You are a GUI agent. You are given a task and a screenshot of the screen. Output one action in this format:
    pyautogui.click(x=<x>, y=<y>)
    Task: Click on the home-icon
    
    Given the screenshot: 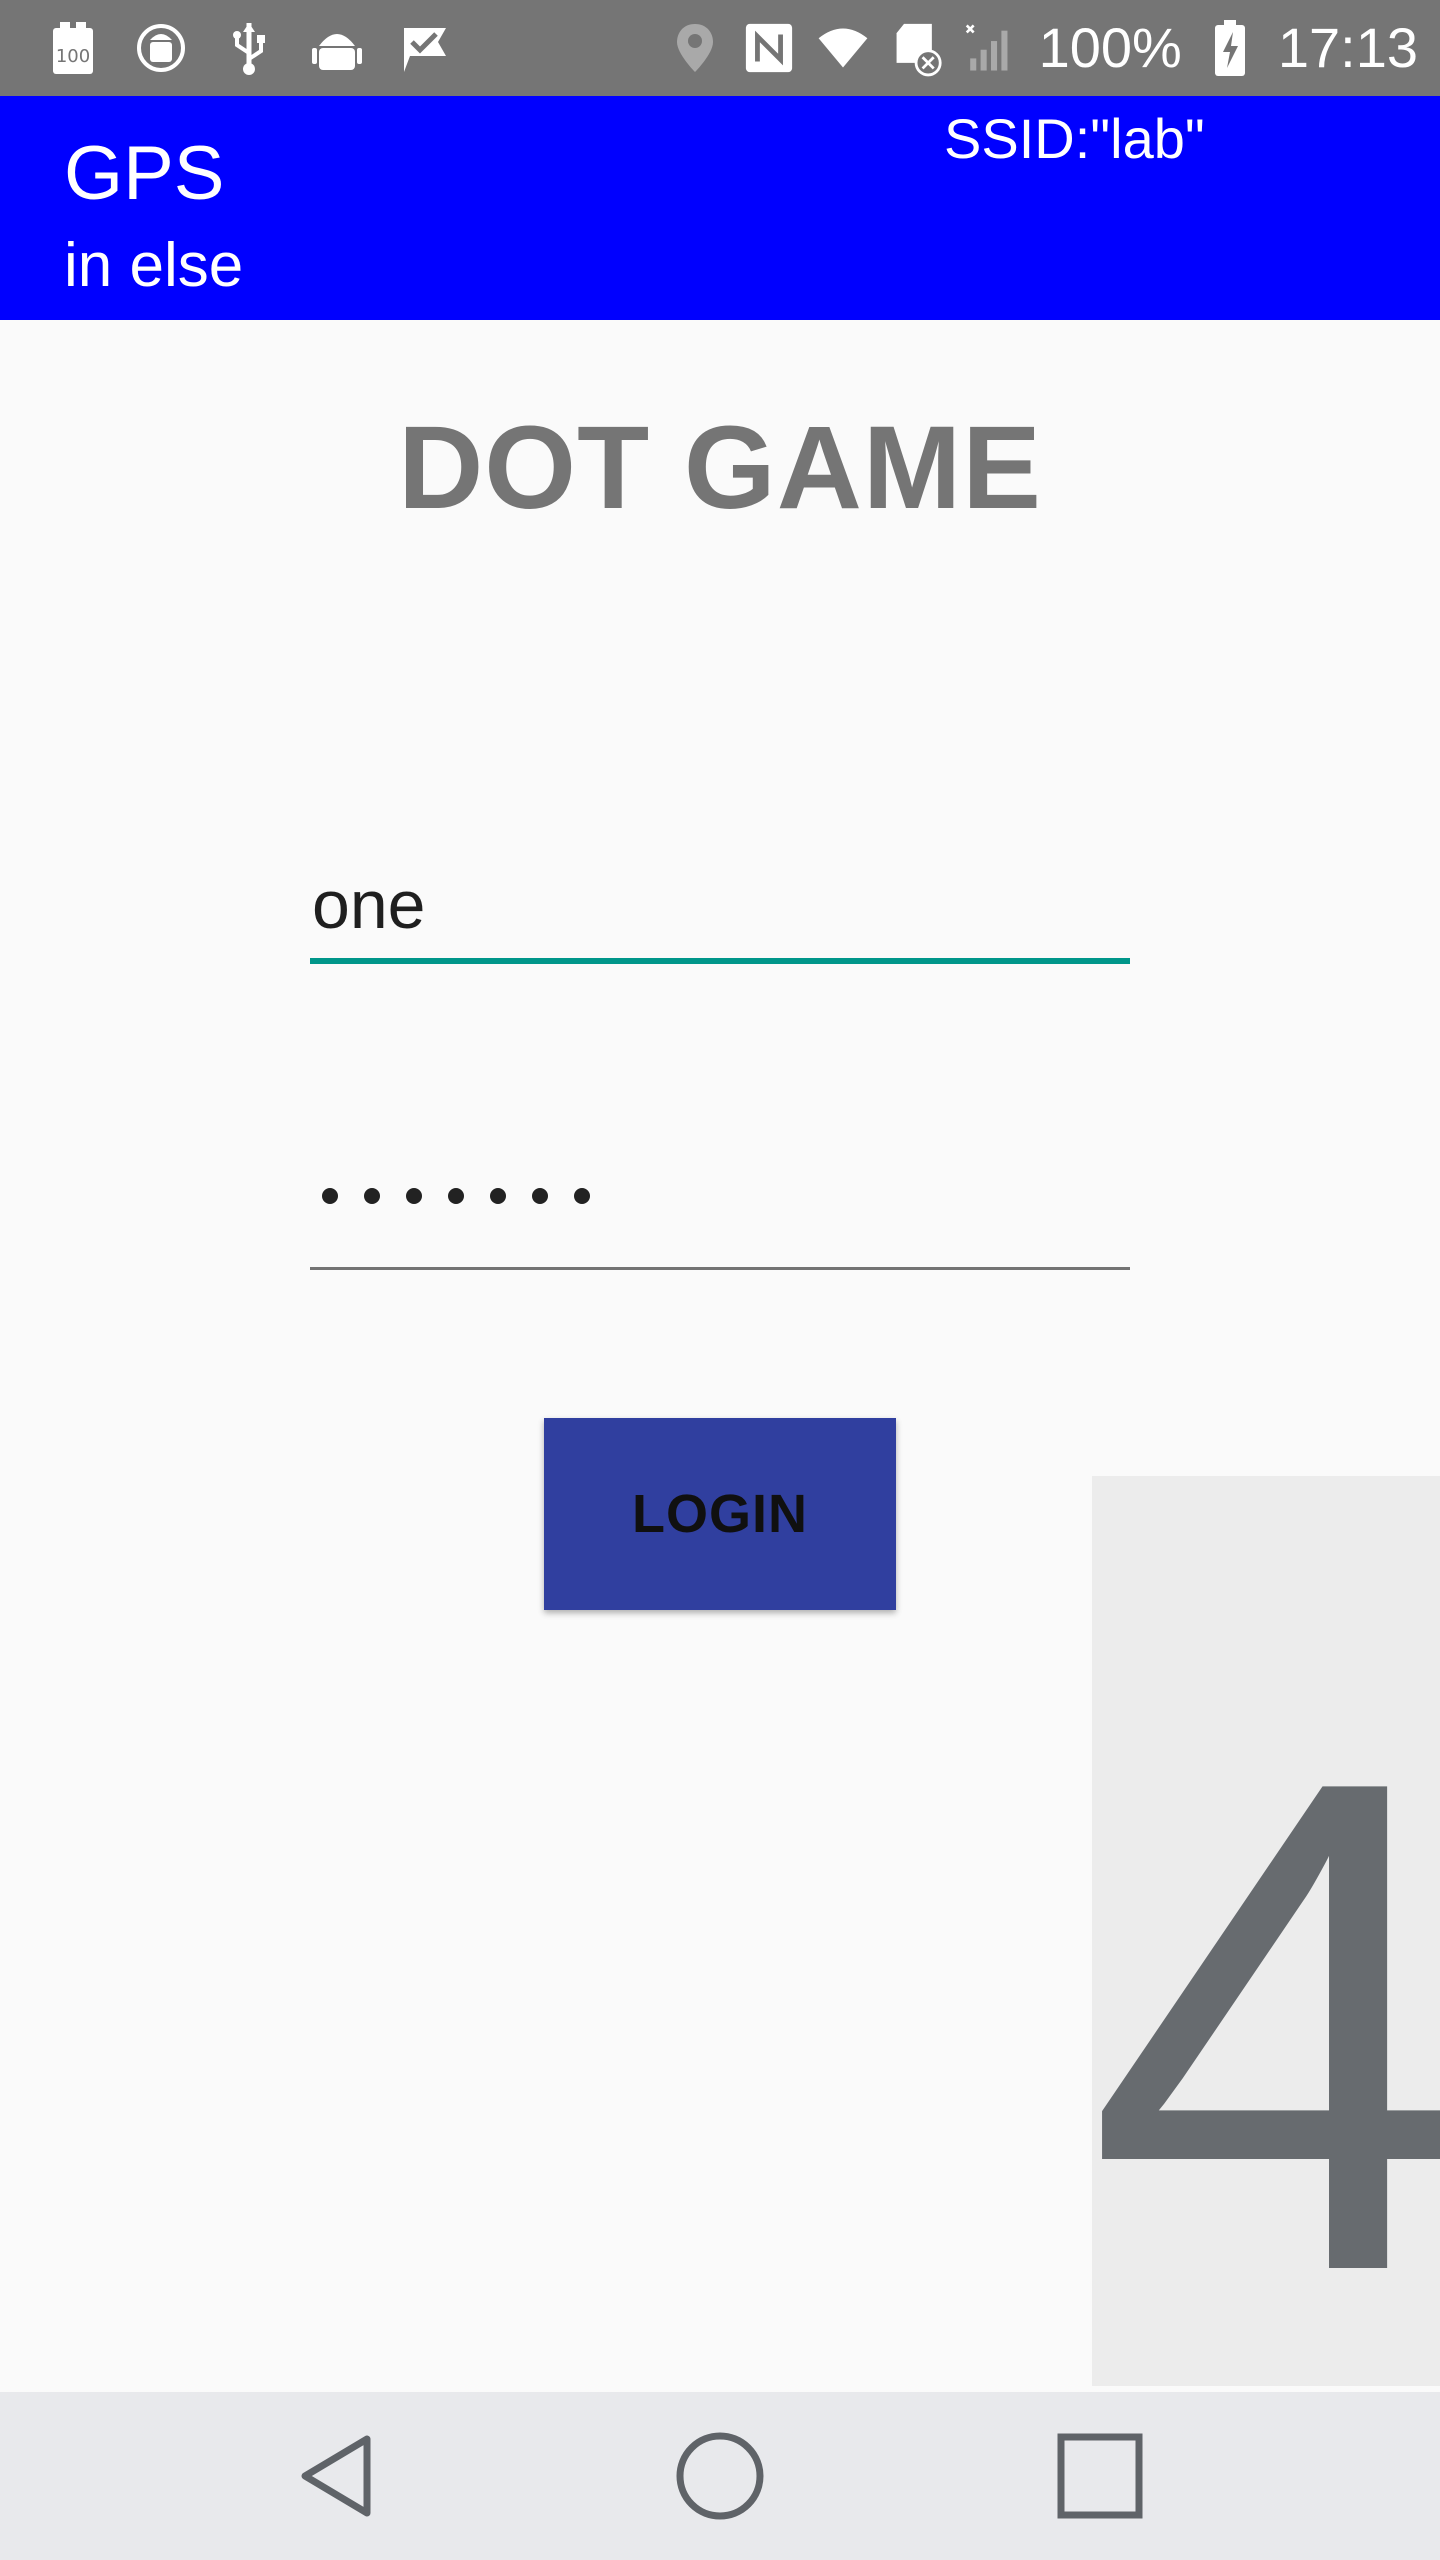 What is the action you would take?
    pyautogui.click(x=720, y=2476)
    